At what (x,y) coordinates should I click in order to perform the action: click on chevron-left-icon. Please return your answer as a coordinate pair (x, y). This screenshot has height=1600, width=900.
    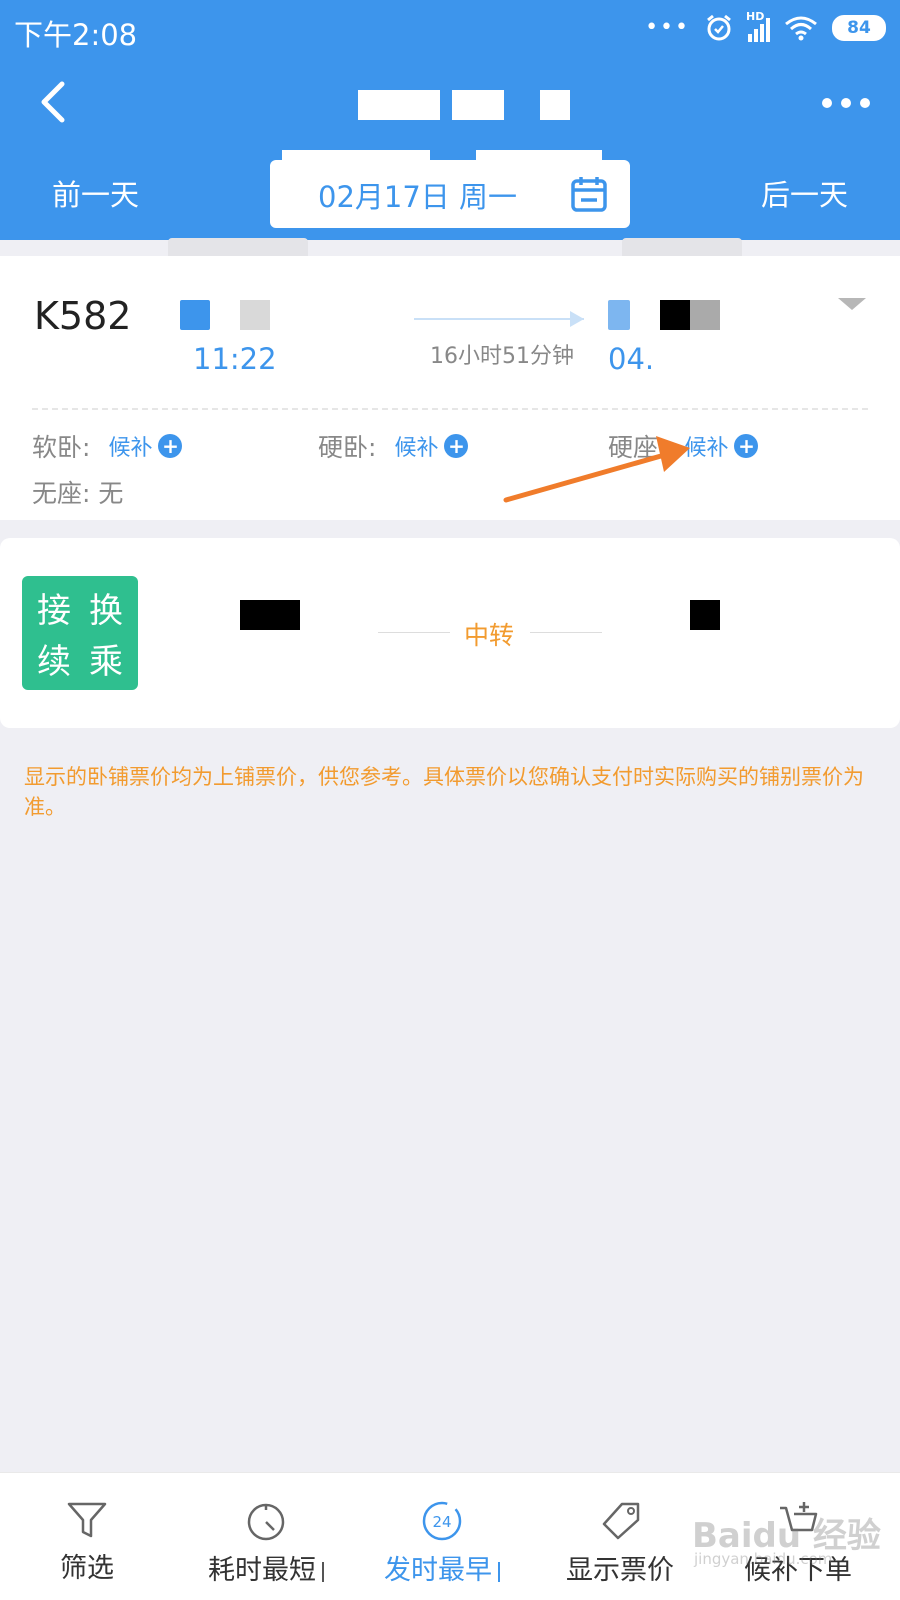
    Looking at the image, I should click on (53, 102).